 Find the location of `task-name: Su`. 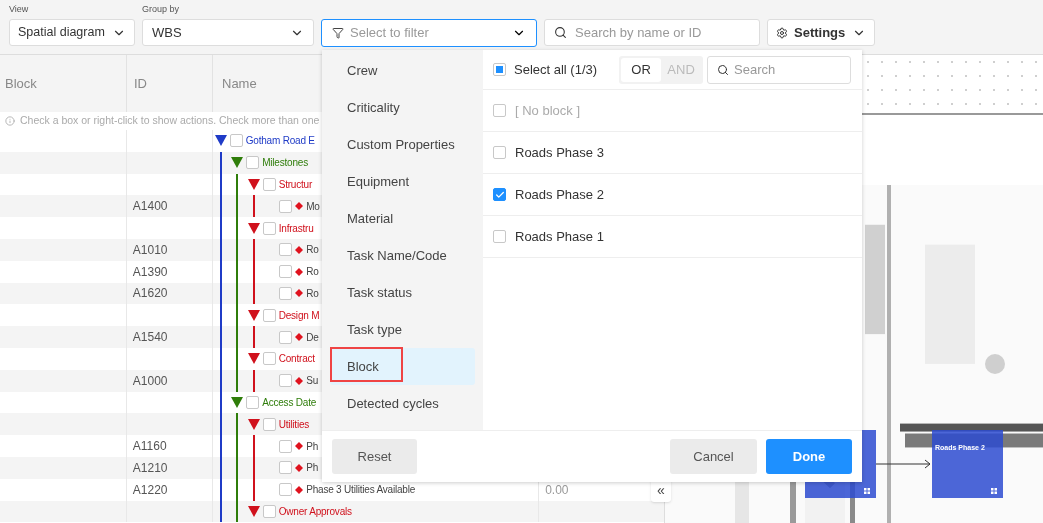

task-name: Su is located at coordinates (312, 381).